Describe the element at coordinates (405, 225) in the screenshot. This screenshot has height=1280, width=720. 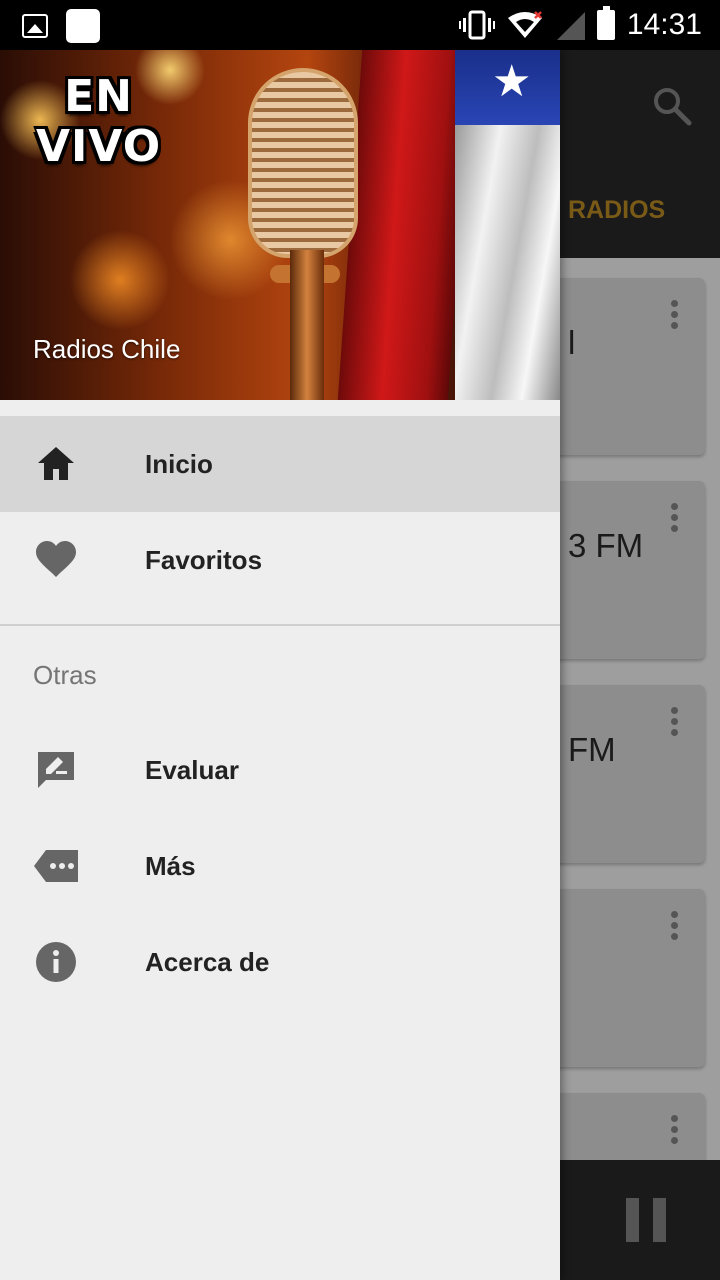
I see `flag-image` at that location.